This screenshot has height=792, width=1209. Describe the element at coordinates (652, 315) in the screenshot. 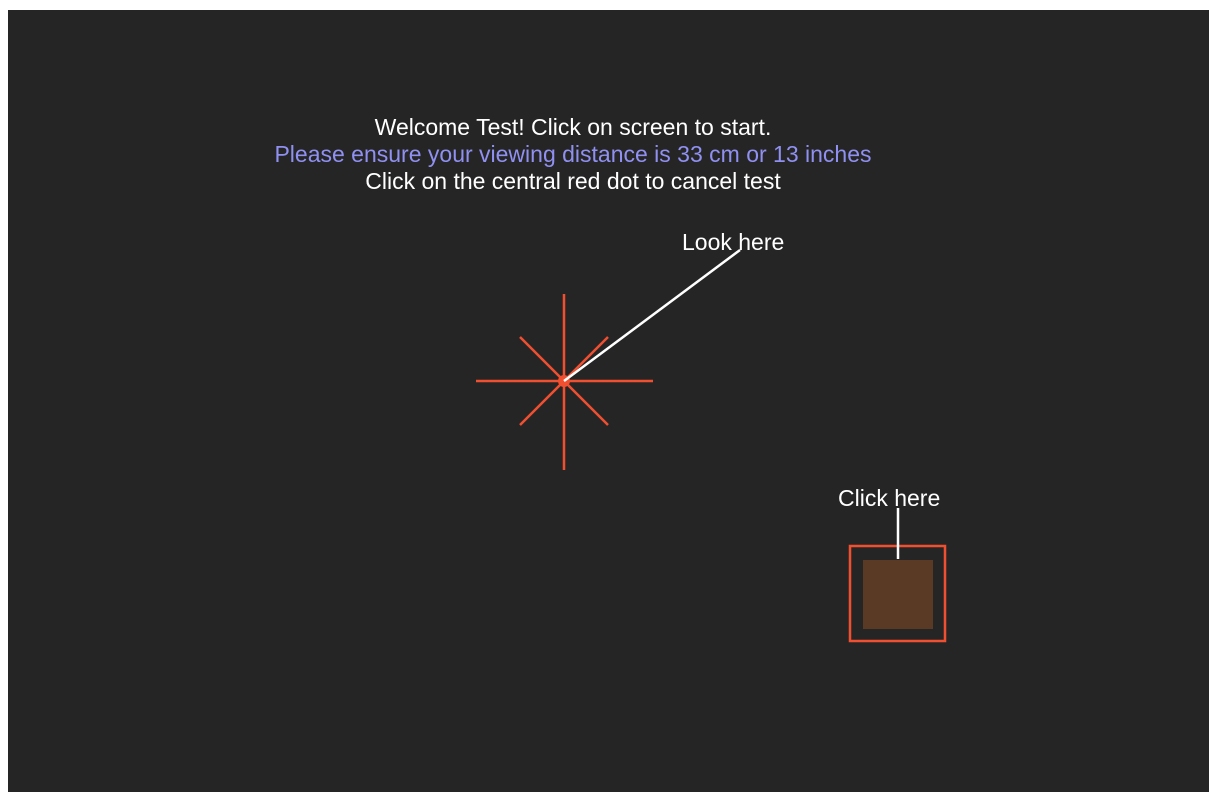

I see `look-here-pointer` at that location.